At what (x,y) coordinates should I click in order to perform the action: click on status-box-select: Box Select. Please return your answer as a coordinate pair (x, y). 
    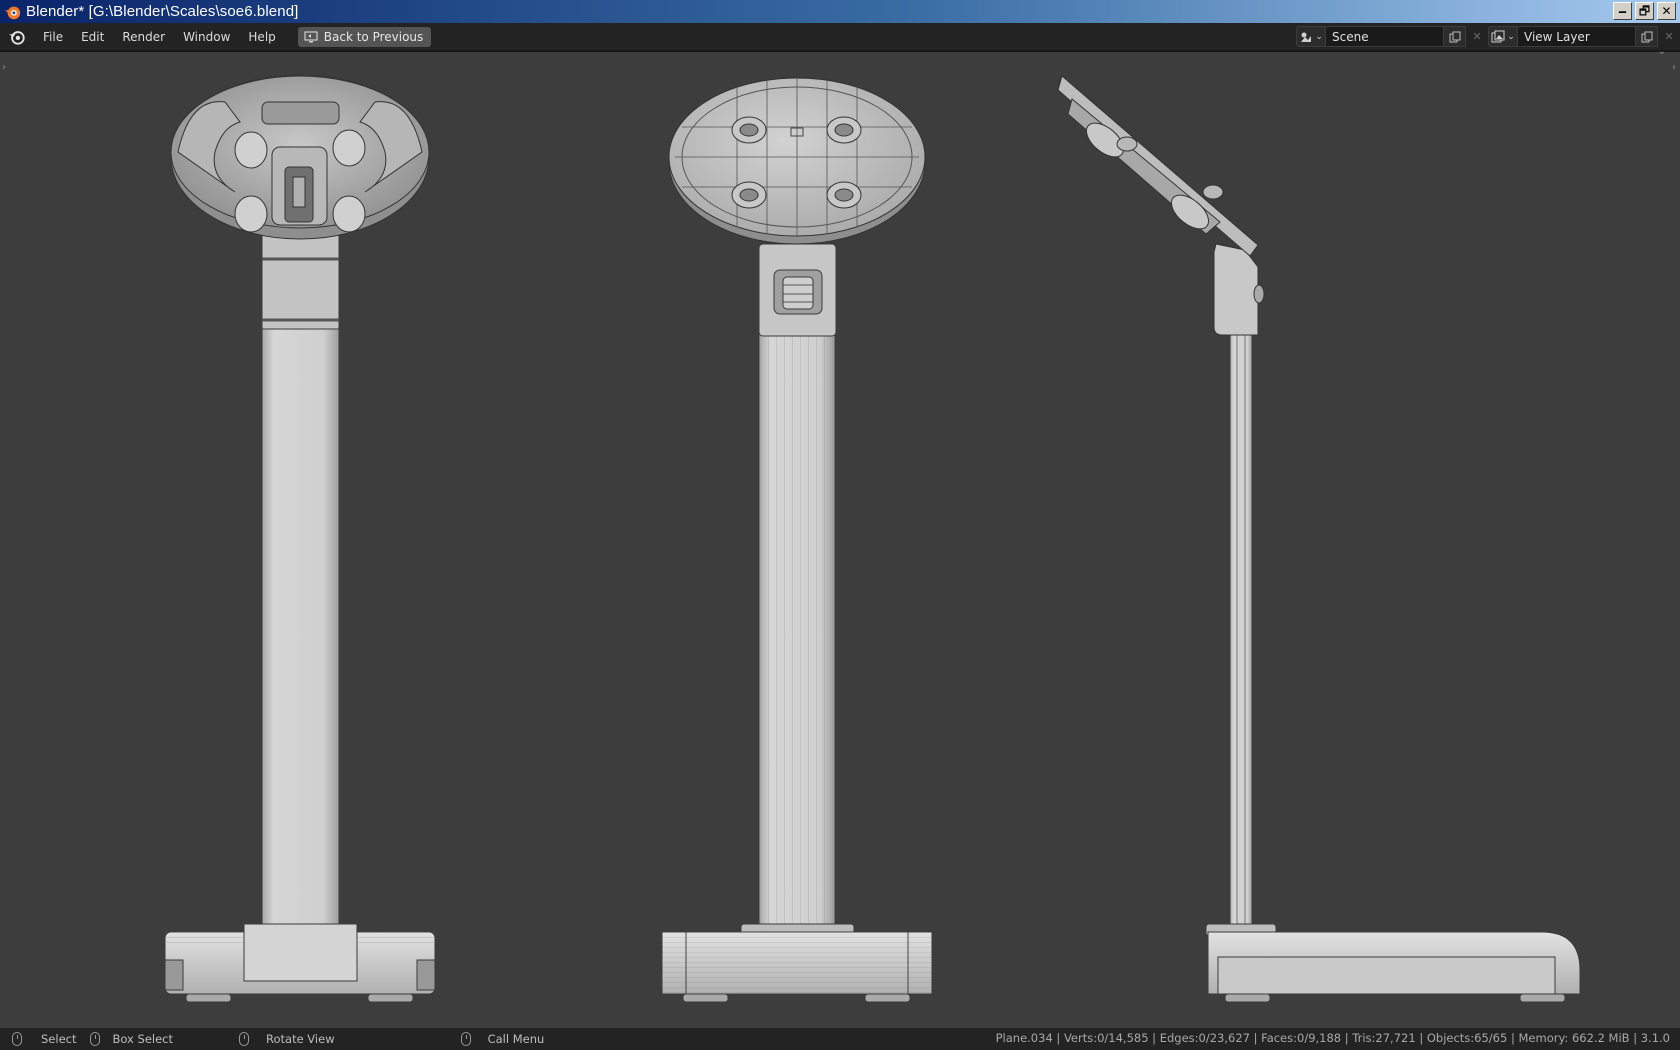
    Looking at the image, I should click on (131, 1039).